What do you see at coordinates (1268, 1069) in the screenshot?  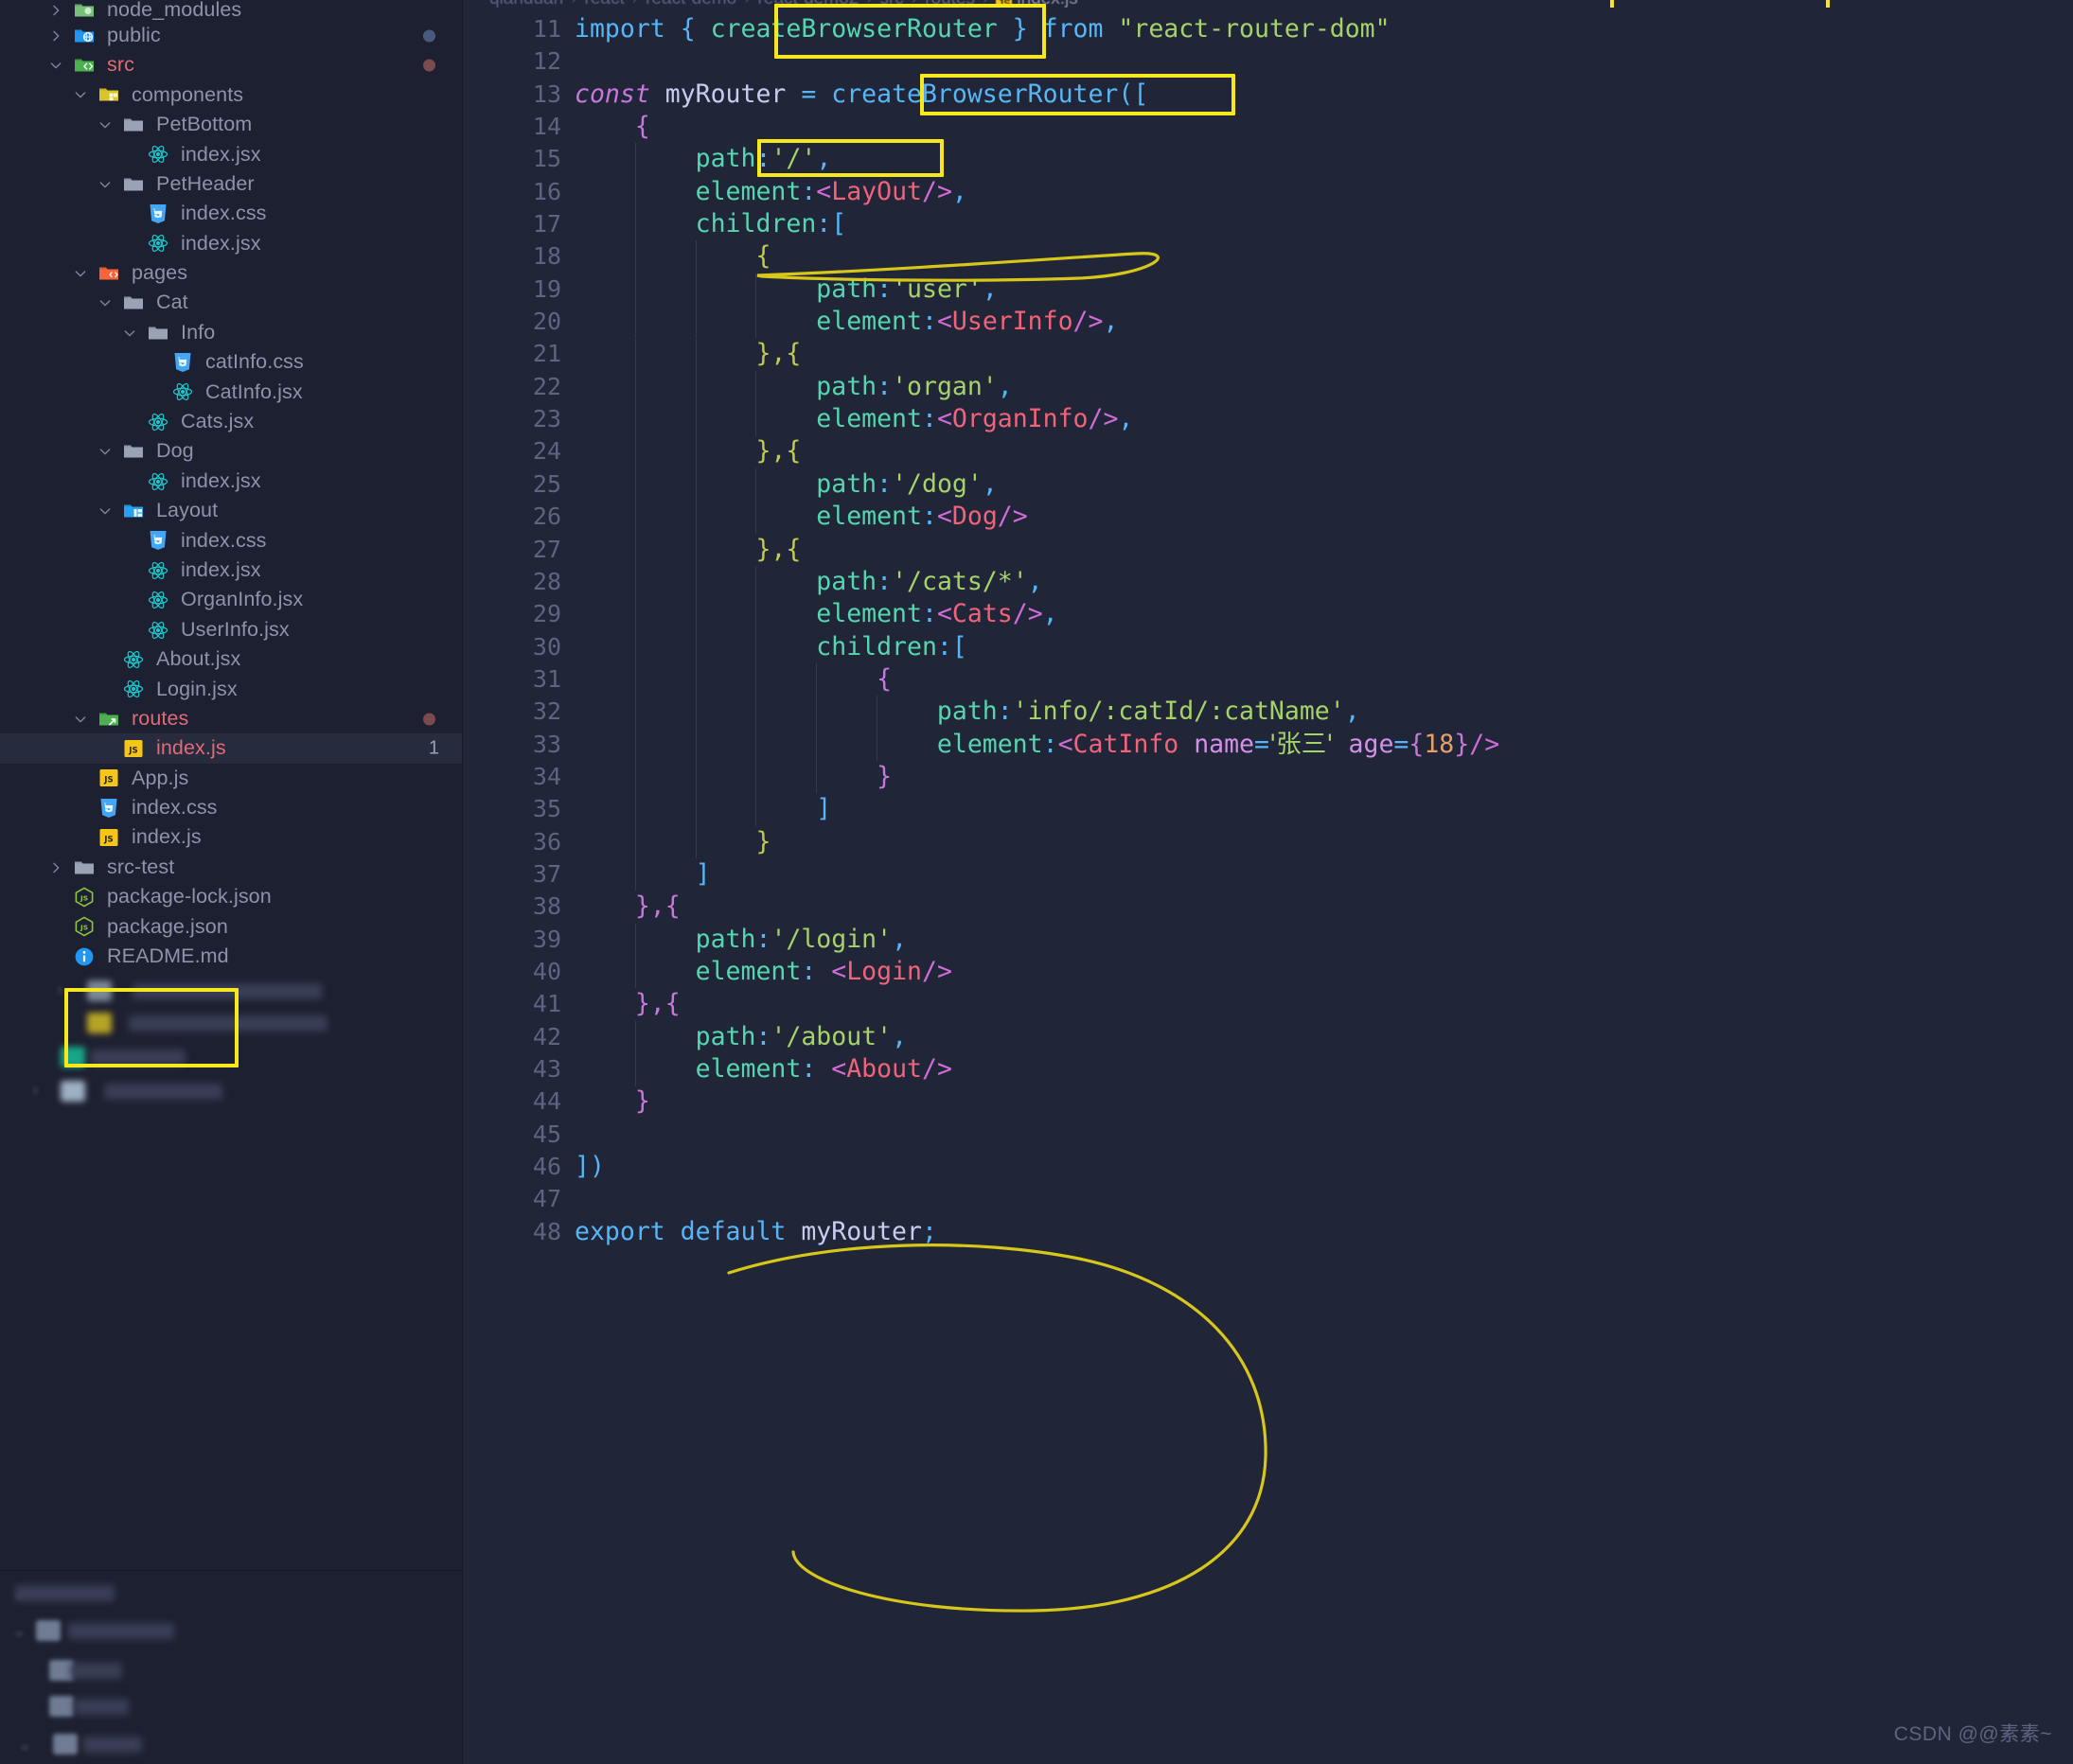 I see `code-line: 43 element: <About/>` at bounding box center [1268, 1069].